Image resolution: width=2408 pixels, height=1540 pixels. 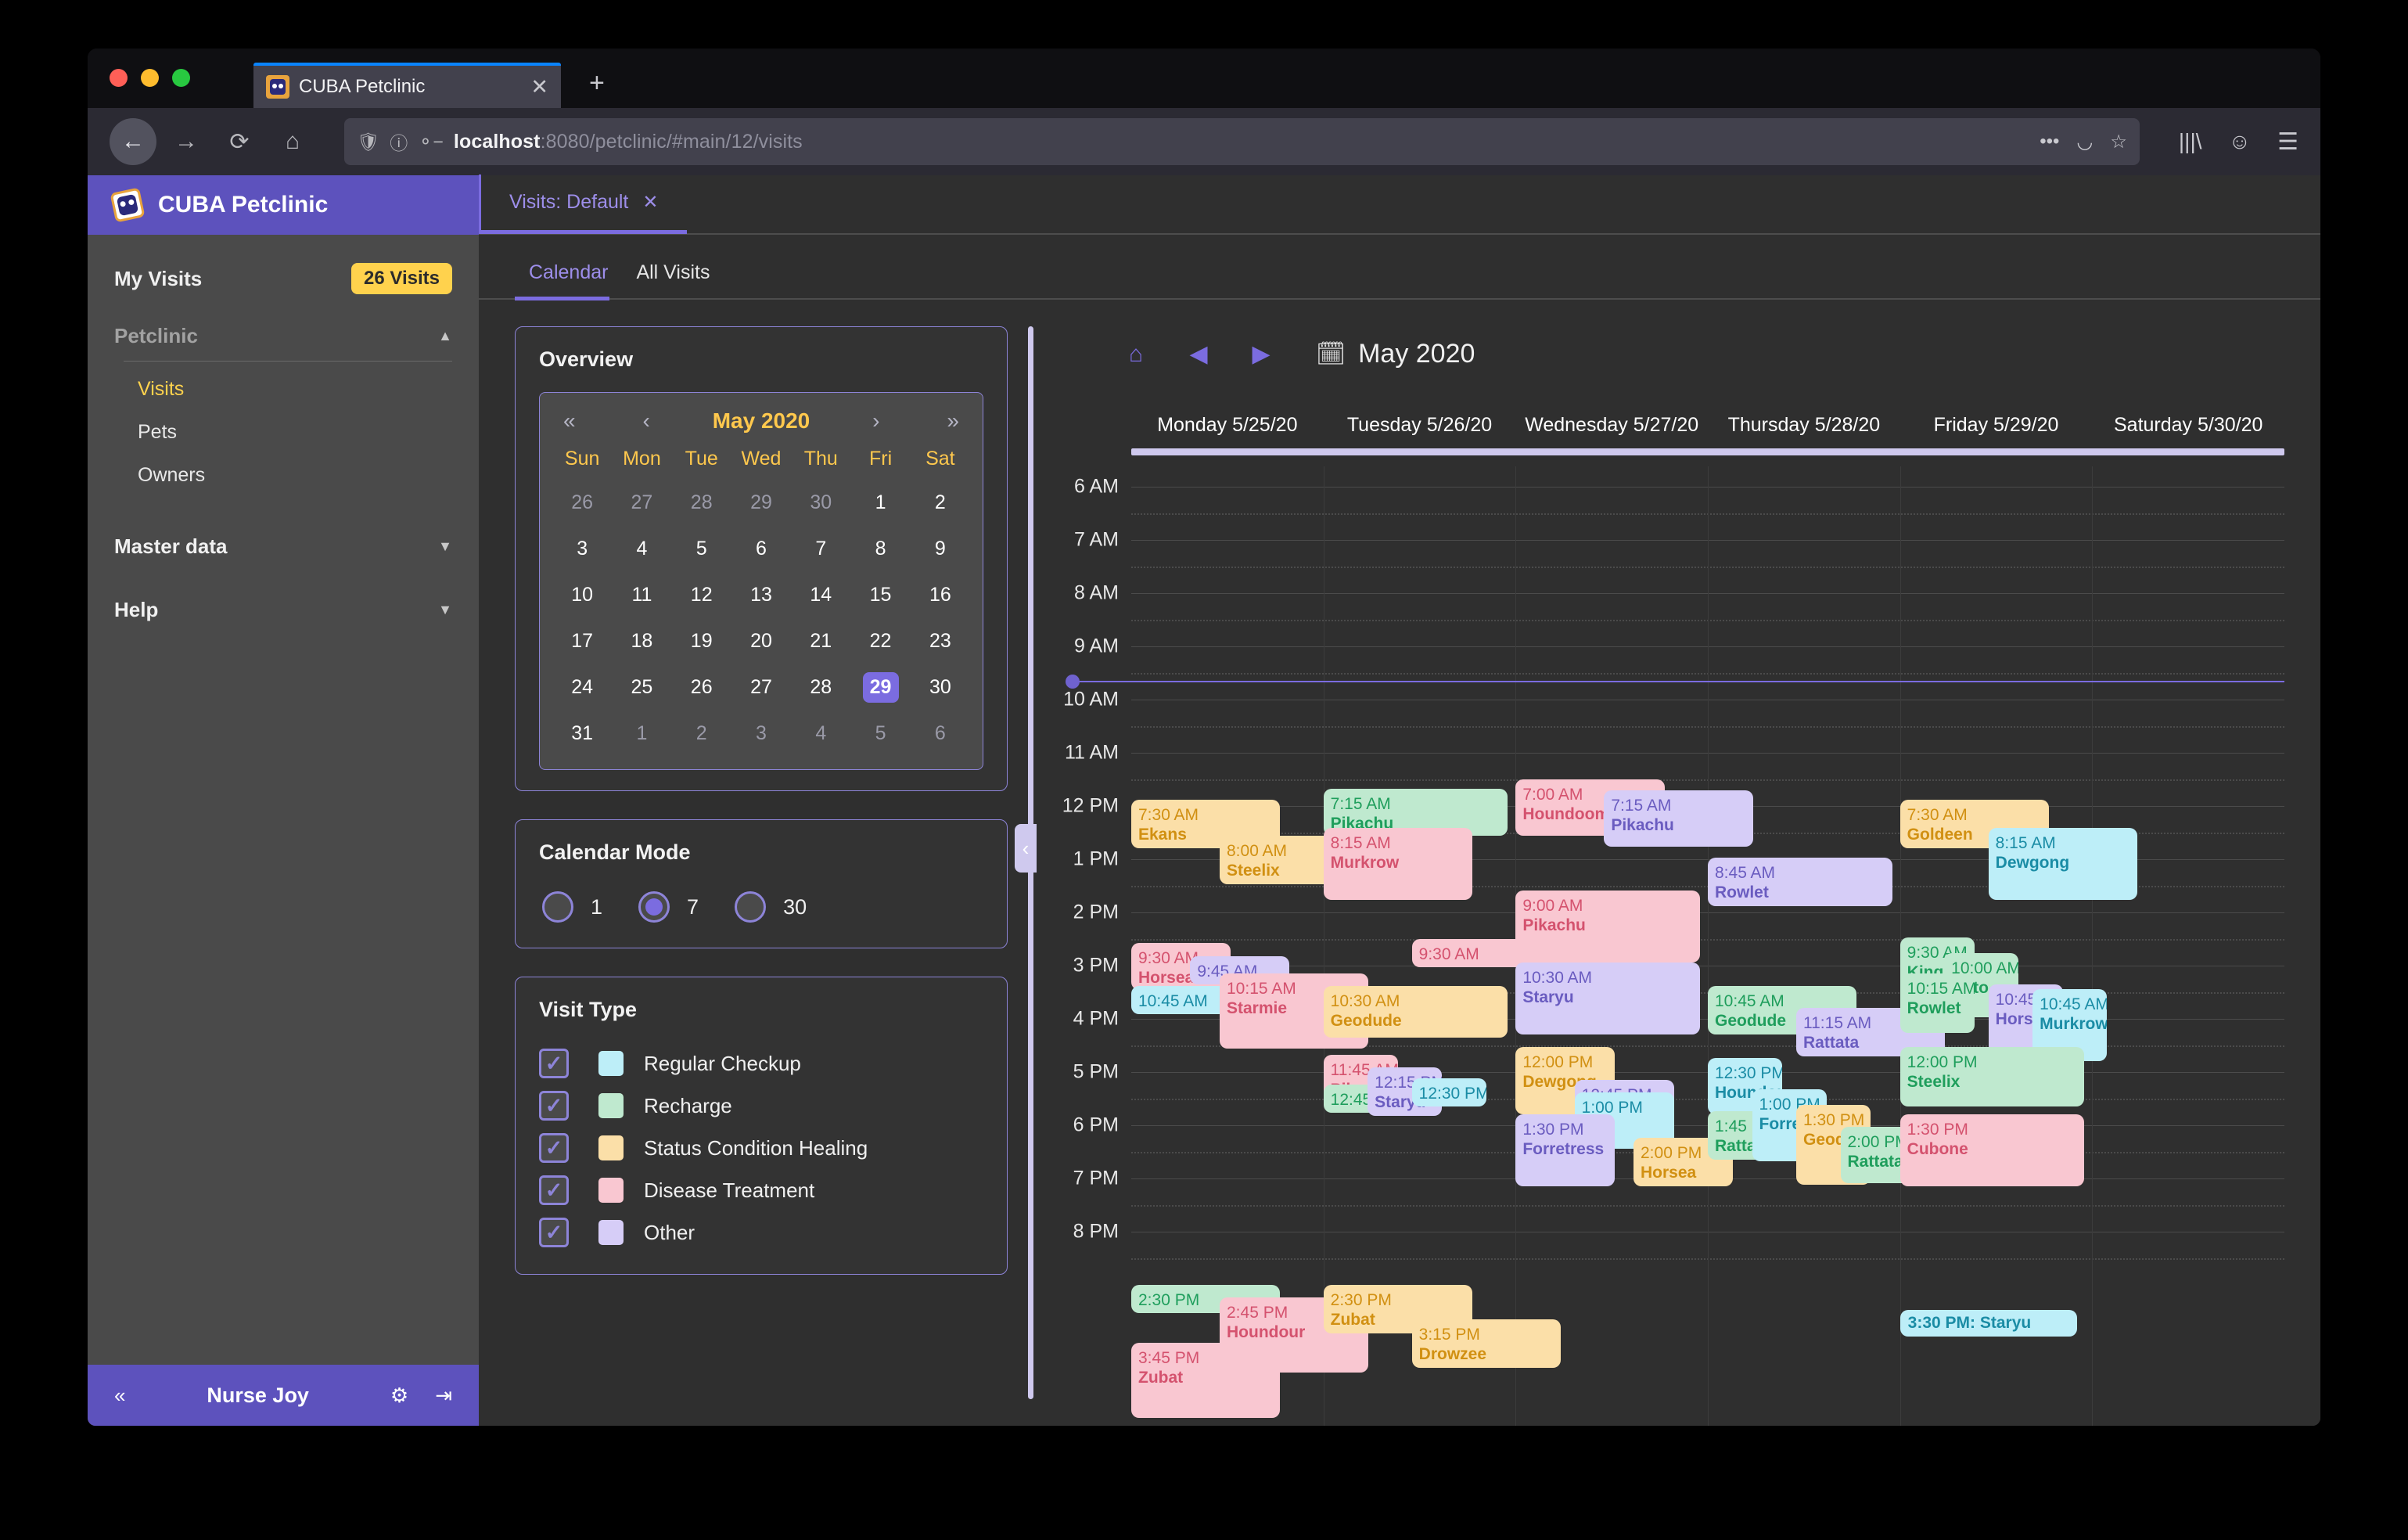 I want to click on forward-button: →, so click(x=186, y=141).